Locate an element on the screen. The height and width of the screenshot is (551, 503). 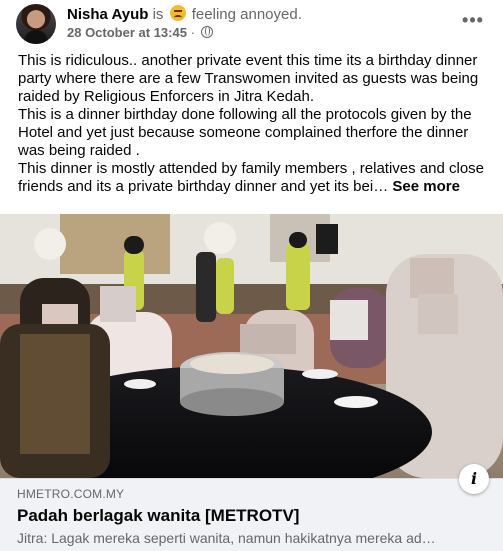
author-line: Nisha Ayub is feeling annoyed. is located at coordinates (184, 14).